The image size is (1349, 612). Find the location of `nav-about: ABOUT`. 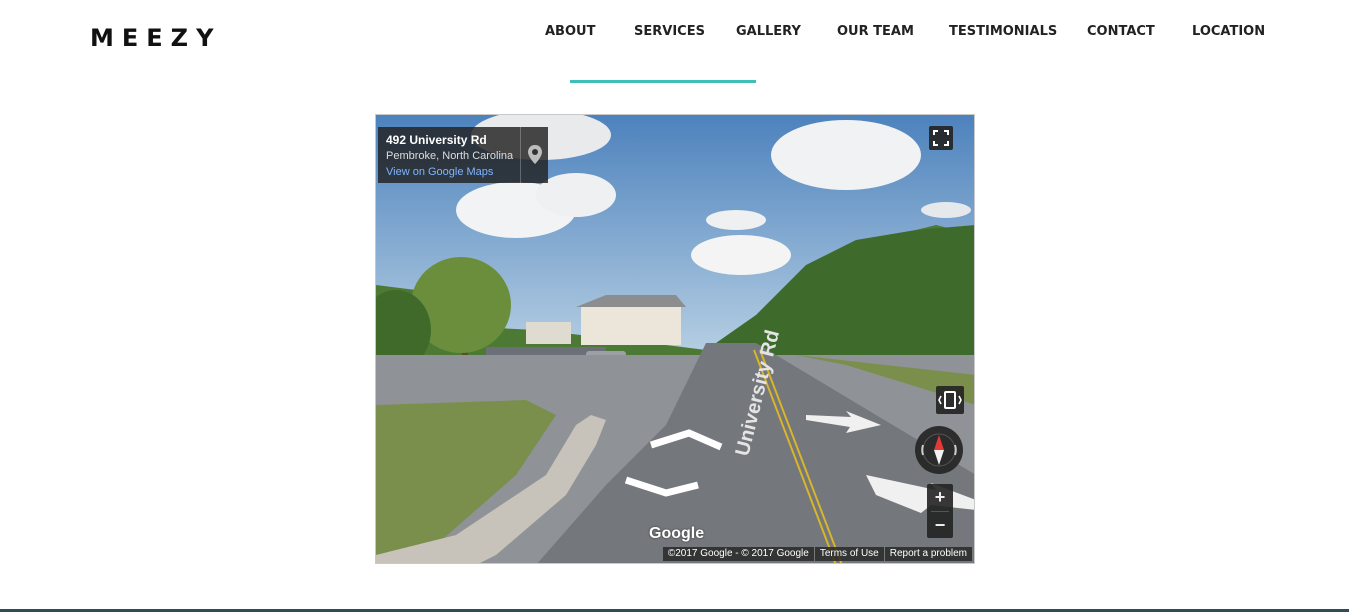

nav-about: ABOUT is located at coordinates (570, 31).